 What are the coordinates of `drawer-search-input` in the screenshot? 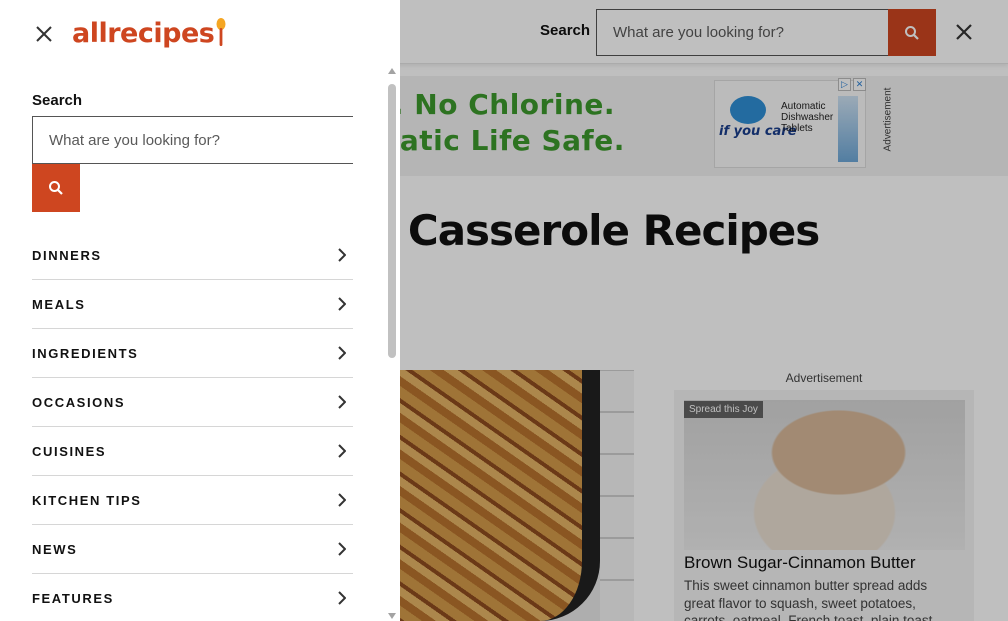 It's located at (192, 140).